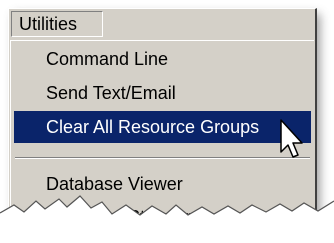 This screenshot has width=334, height=243. Describe the element at coordinates (57, 24) in the screenshot. I see `menu-title-utilities: Utilities` at that location.